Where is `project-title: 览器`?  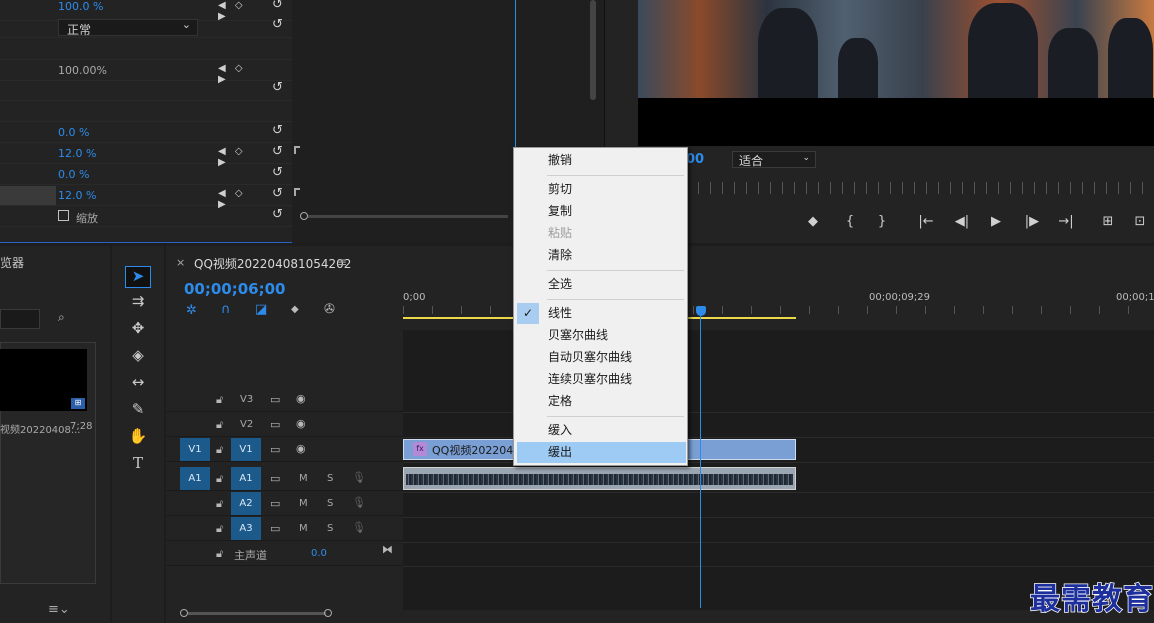
project-title: 览器 is located at coordinates (12, 262).